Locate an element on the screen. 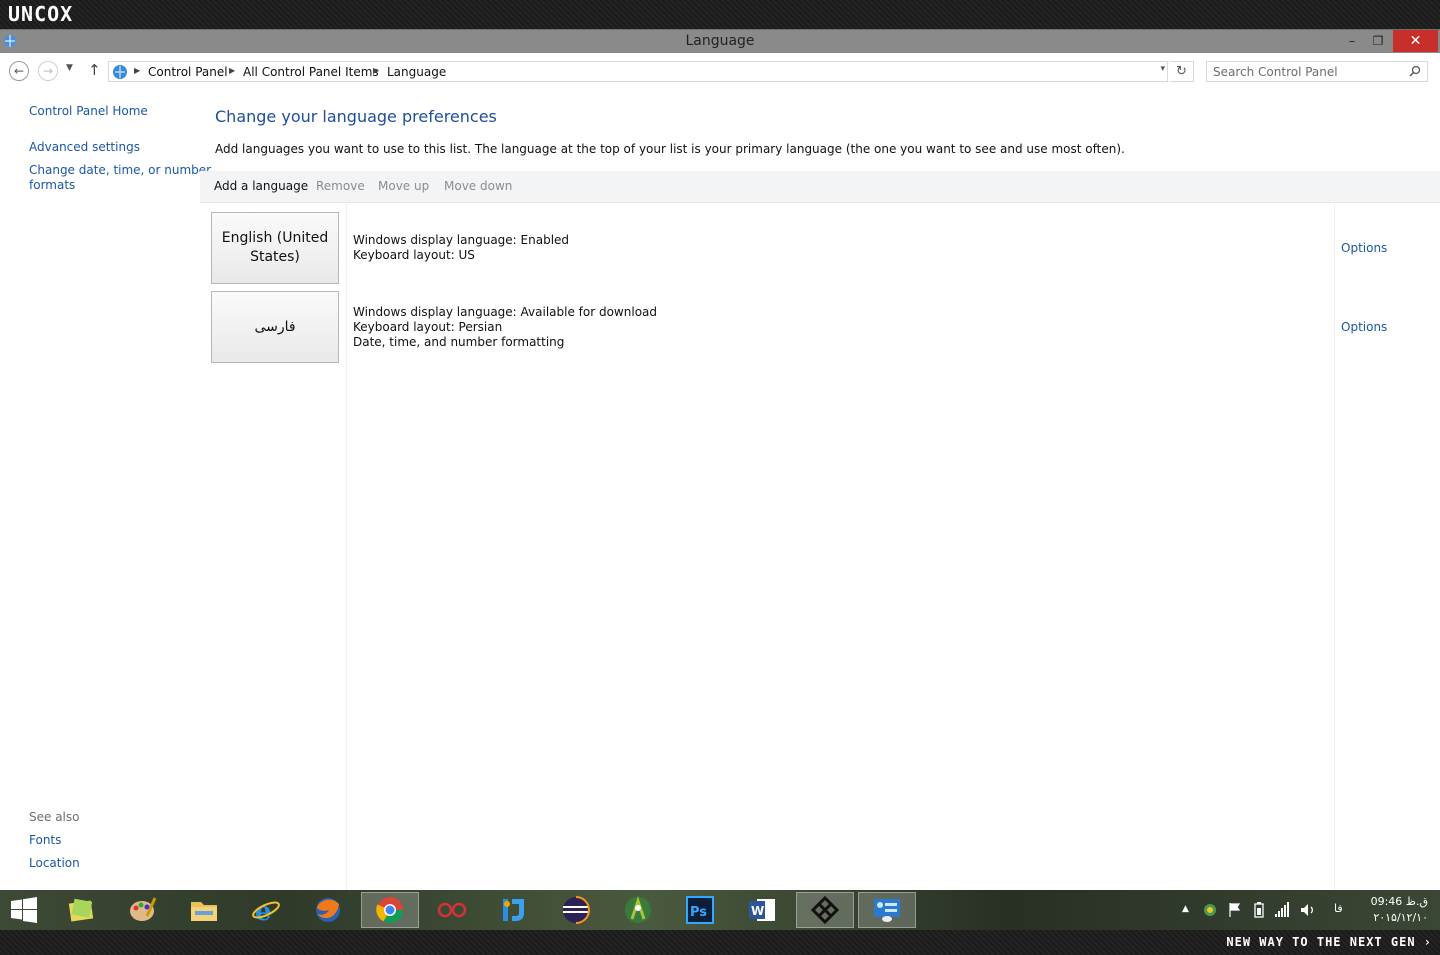  fonts-link: Fonts is located at coordinates (45, 840).